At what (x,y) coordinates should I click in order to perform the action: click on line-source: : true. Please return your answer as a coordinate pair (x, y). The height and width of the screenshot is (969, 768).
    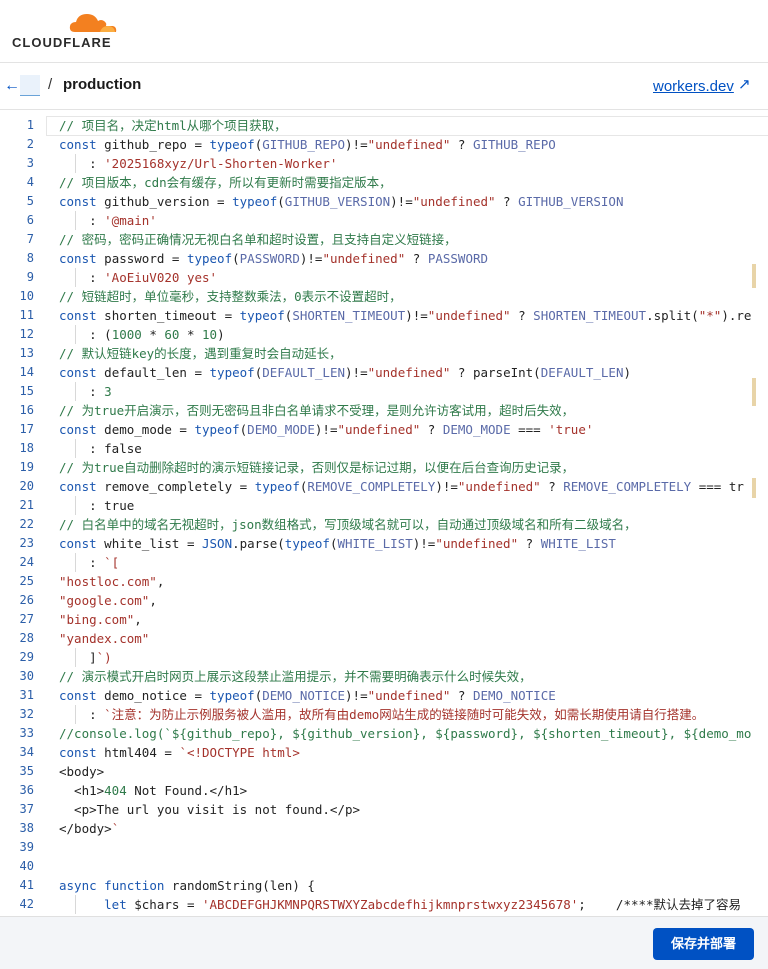
    Looking at the image, I should click on (97, 505).